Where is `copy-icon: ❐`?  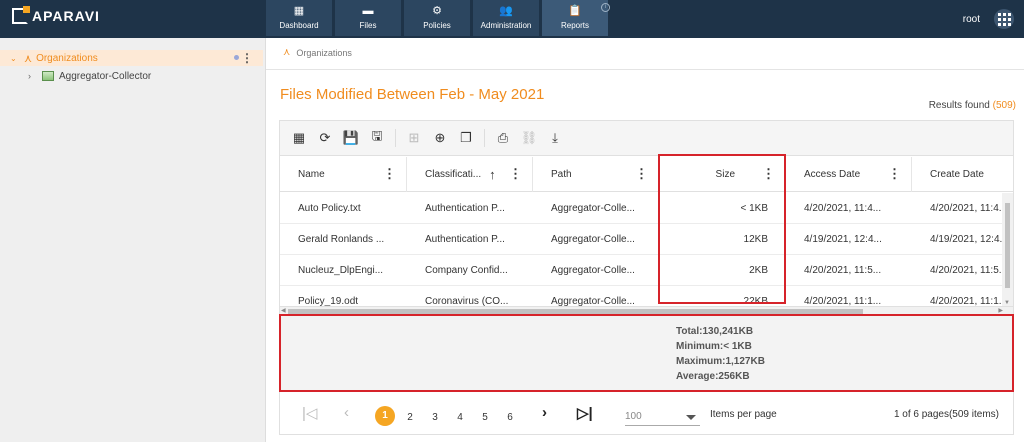 copy-icon: ❐ is located at coordinates (466, 138).